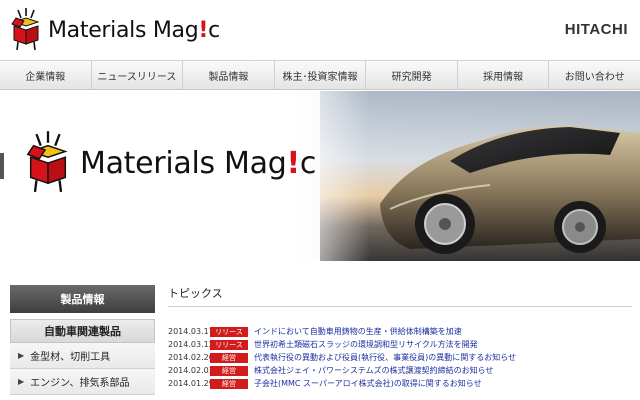  I want to click on brand-name-part: Materials Mag, so click(123, 30).